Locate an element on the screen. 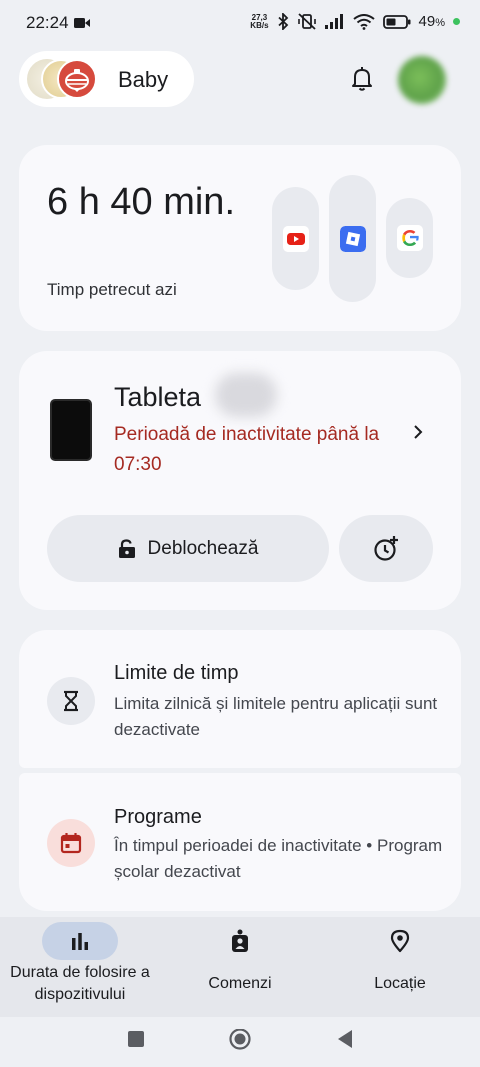 The height and width of the screenshot is (1067, 480). recent-apps-icon is located at coordinates (136, 1039).